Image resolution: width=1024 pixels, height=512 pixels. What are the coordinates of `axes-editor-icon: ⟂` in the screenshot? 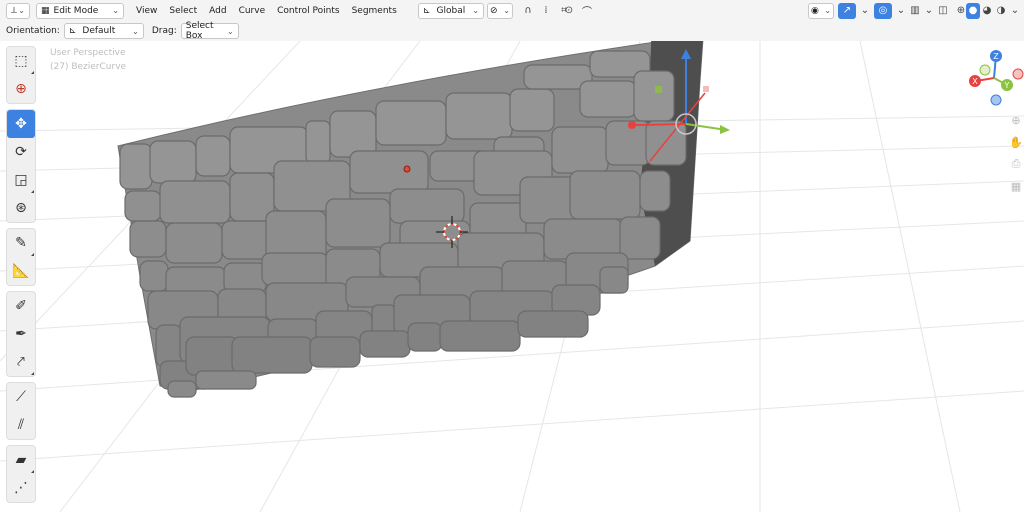 It's located at (14, 10).